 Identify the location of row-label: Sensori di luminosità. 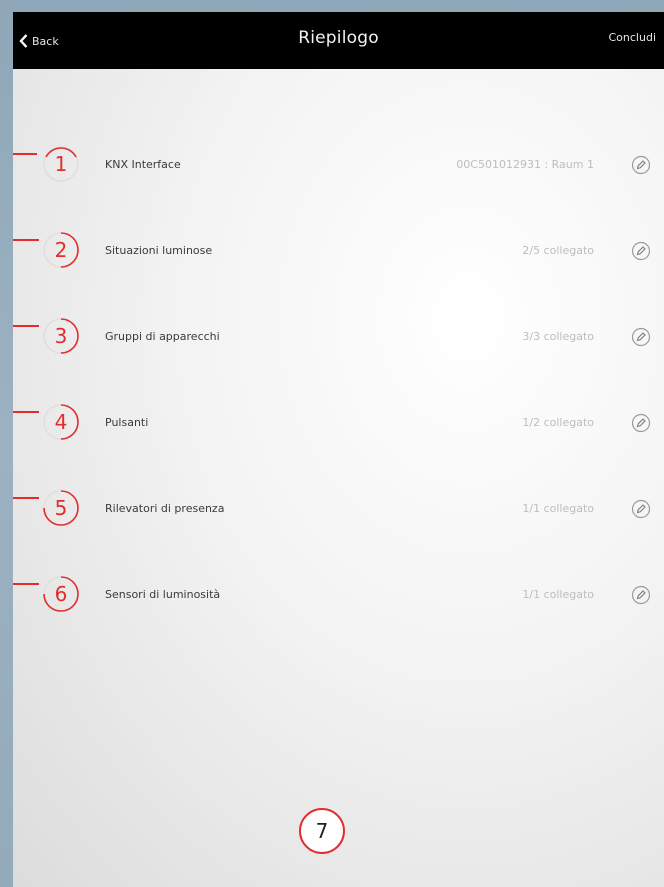
(163, 594).